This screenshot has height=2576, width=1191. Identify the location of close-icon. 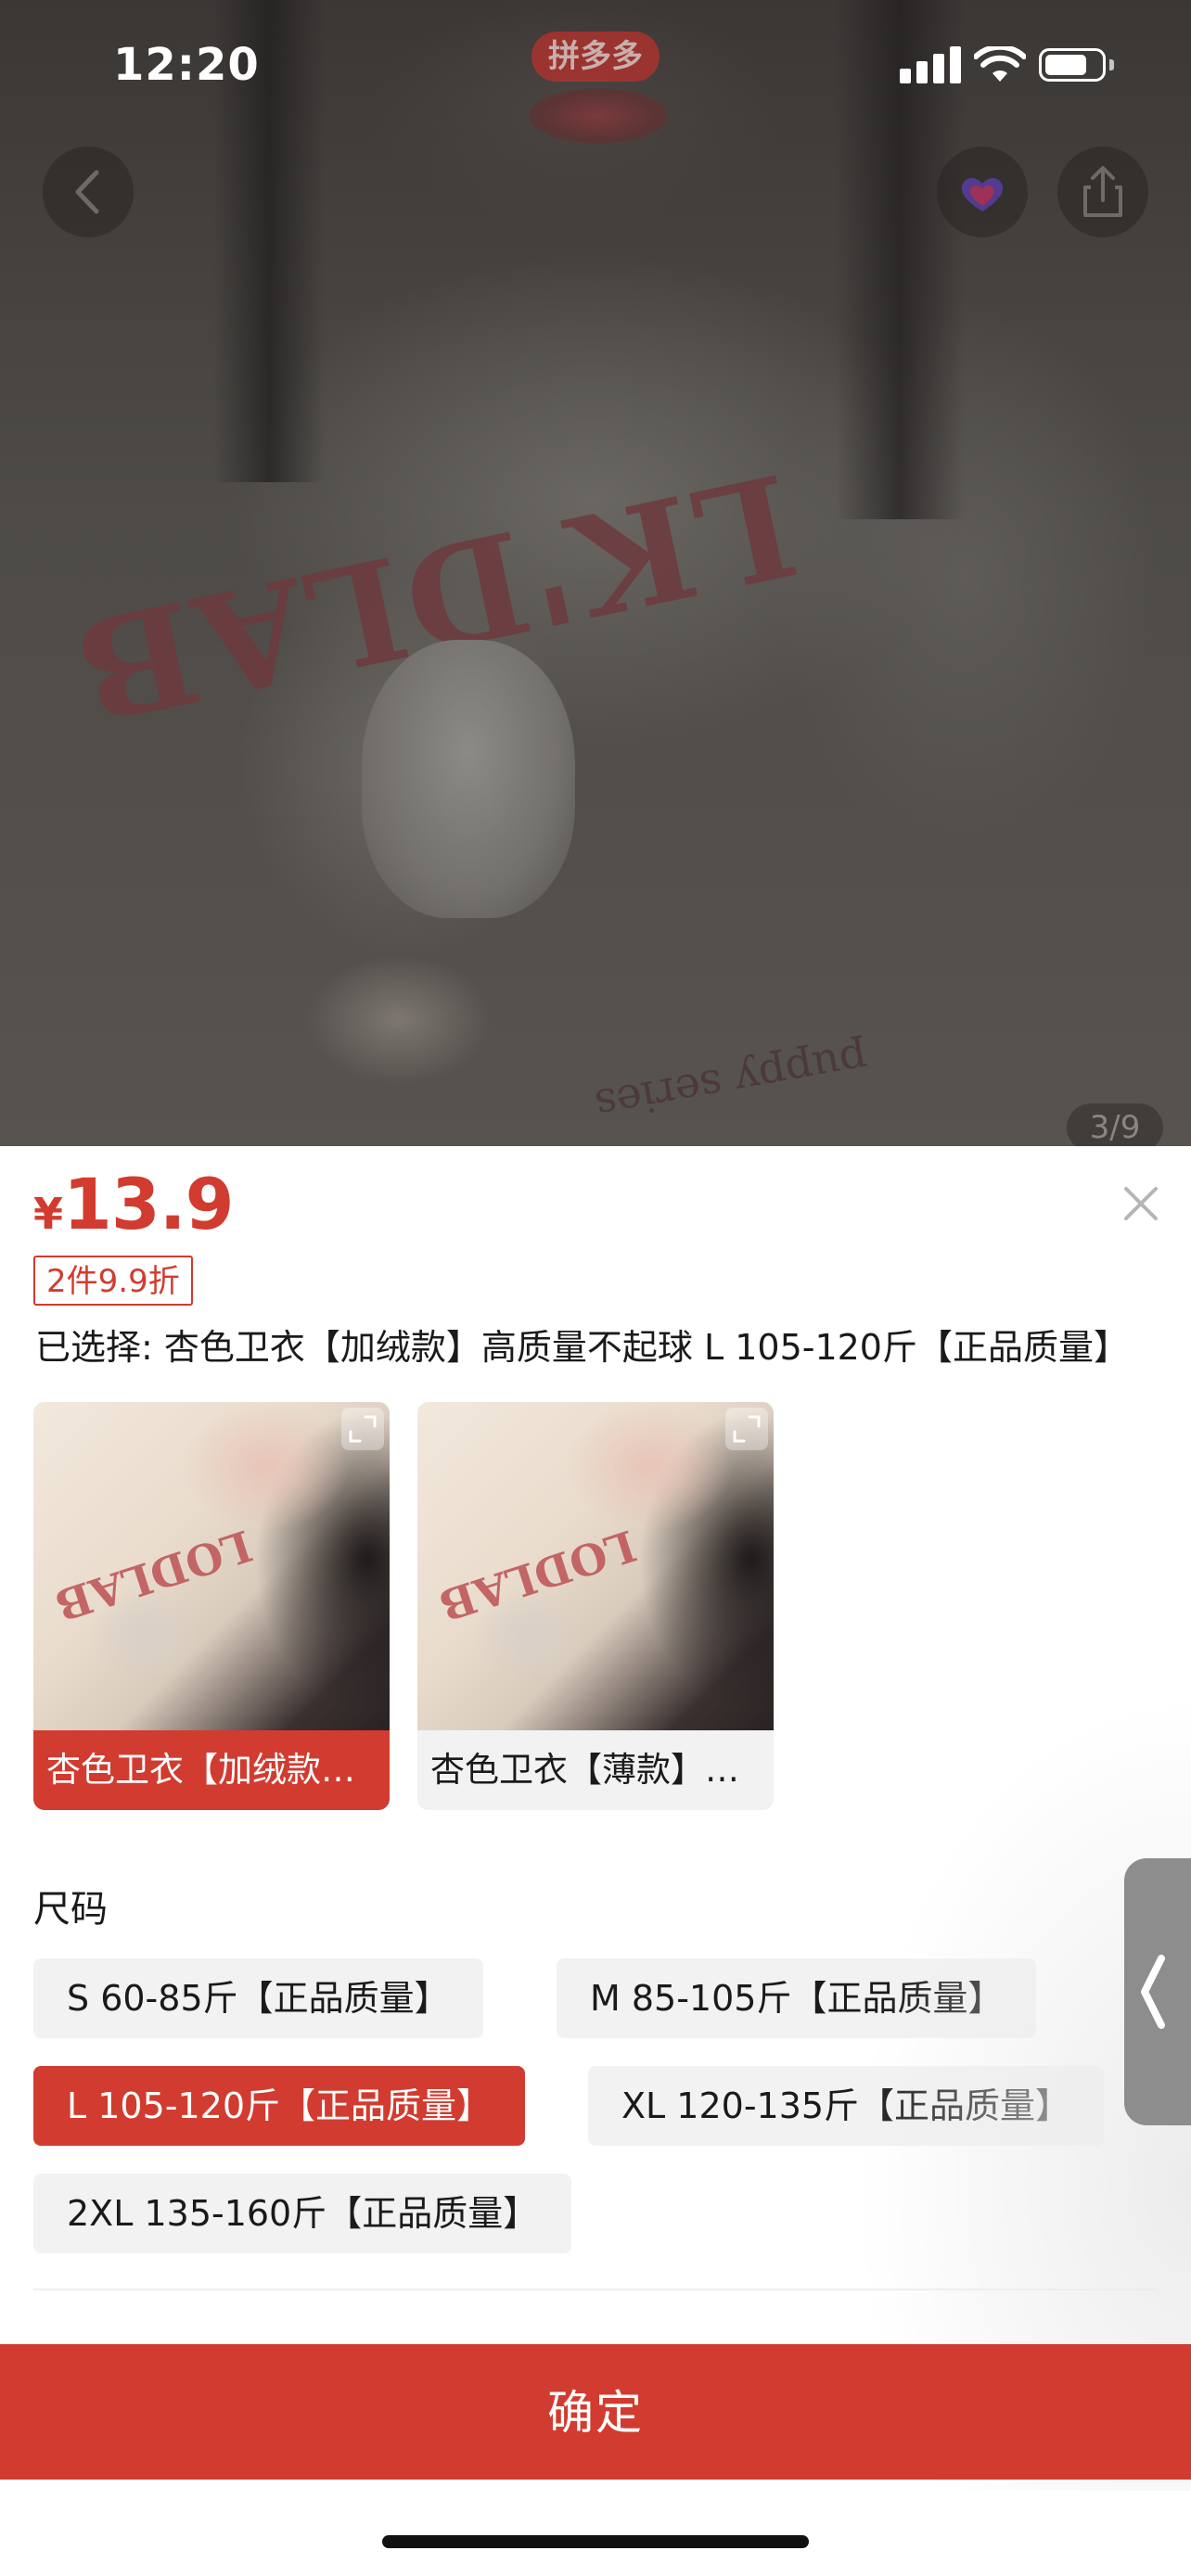
(1141, 1203).